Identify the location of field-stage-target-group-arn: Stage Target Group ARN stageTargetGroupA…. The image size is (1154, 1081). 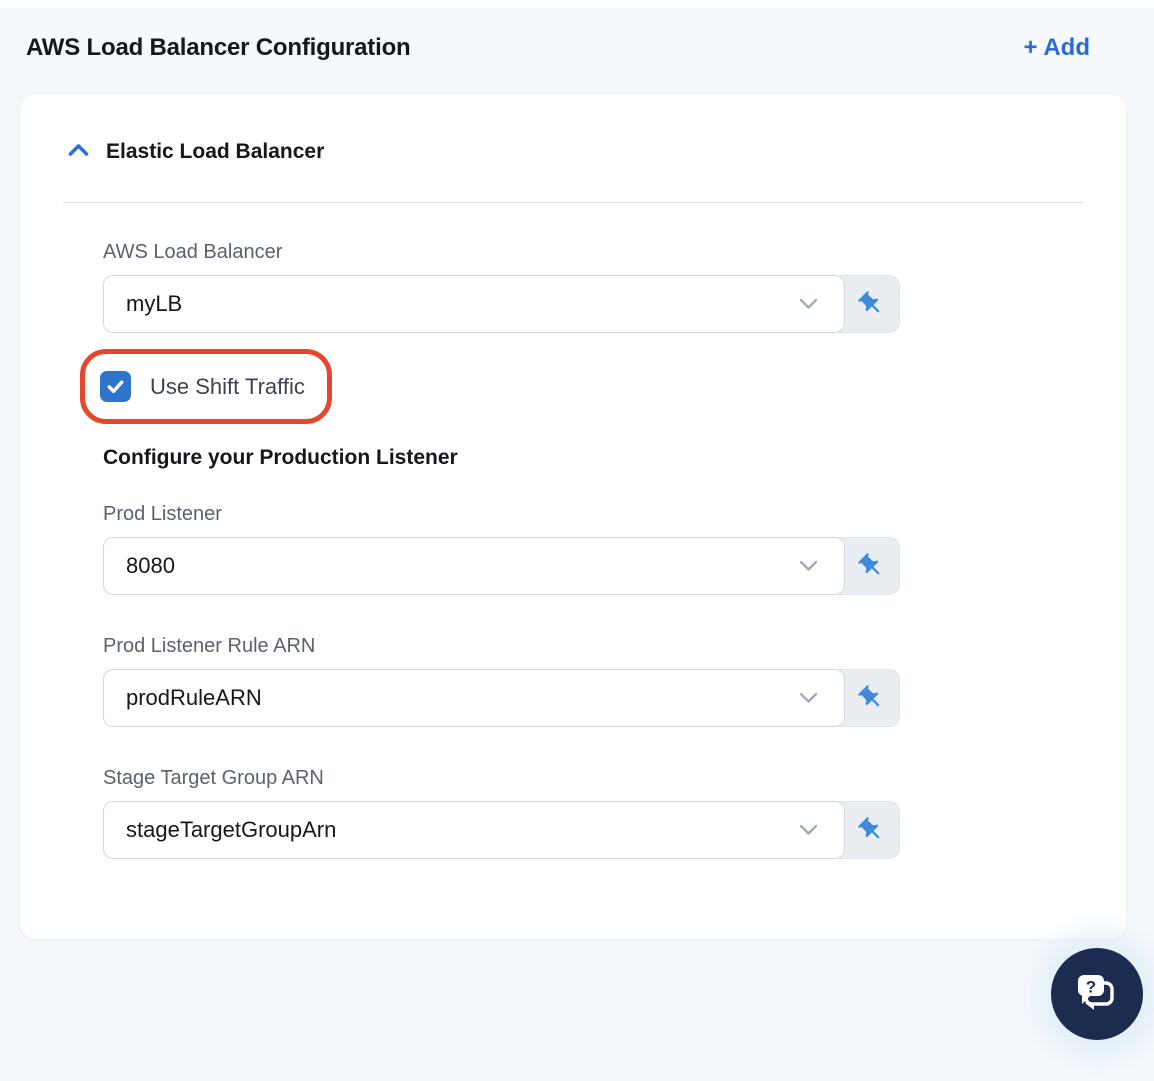
(501, 813).